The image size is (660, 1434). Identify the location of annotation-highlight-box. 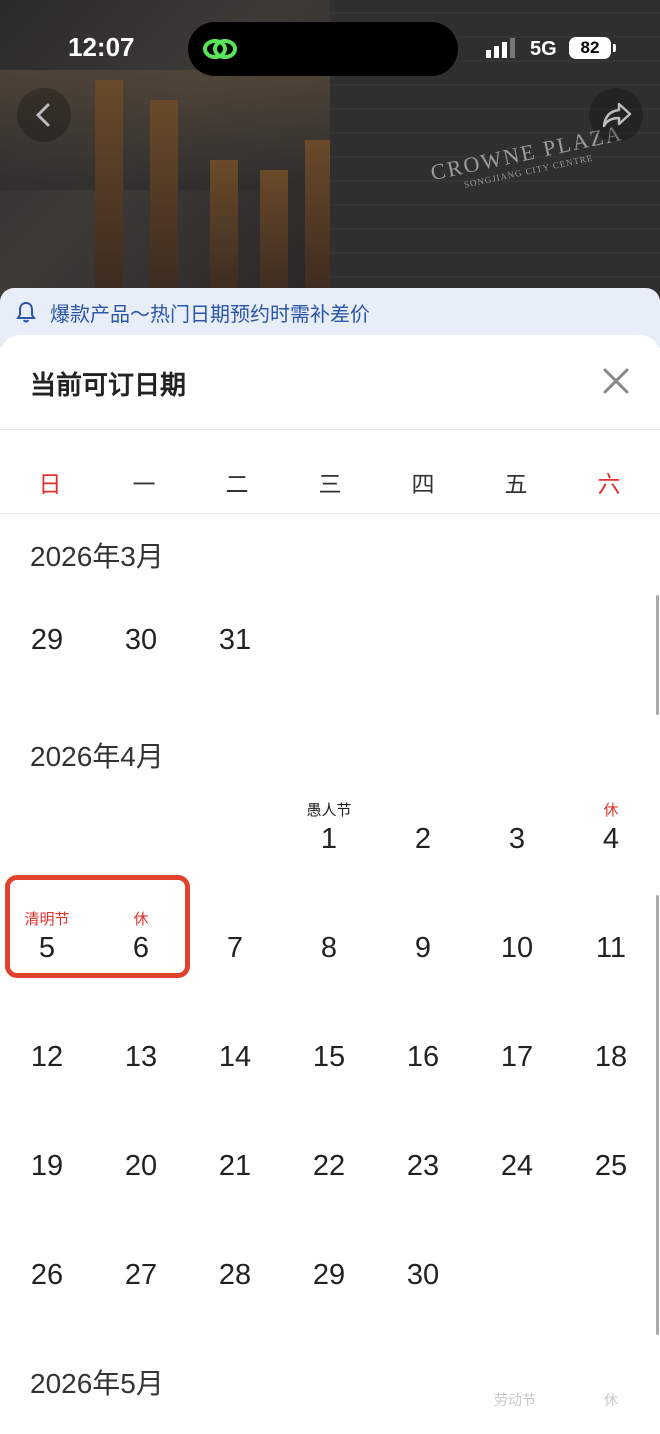
(97, 926).